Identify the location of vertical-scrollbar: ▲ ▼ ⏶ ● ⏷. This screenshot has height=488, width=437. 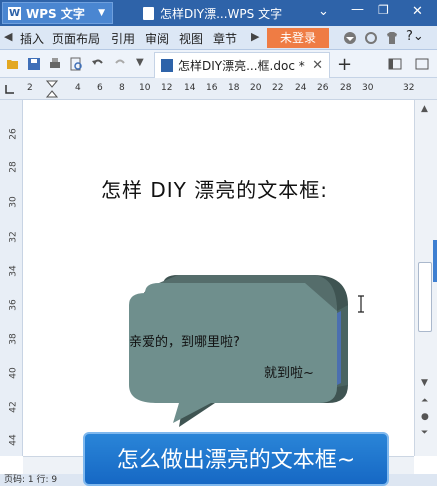
(425, 278).